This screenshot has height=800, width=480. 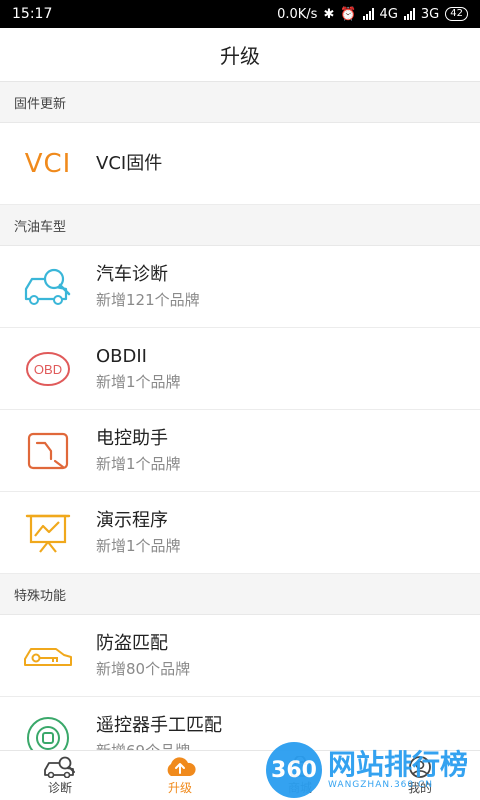 What do you see at coordinates (159, 725) in the screenshot?
I see `item-name: 遥控器手工匹配` at bounding box center [159, 725].